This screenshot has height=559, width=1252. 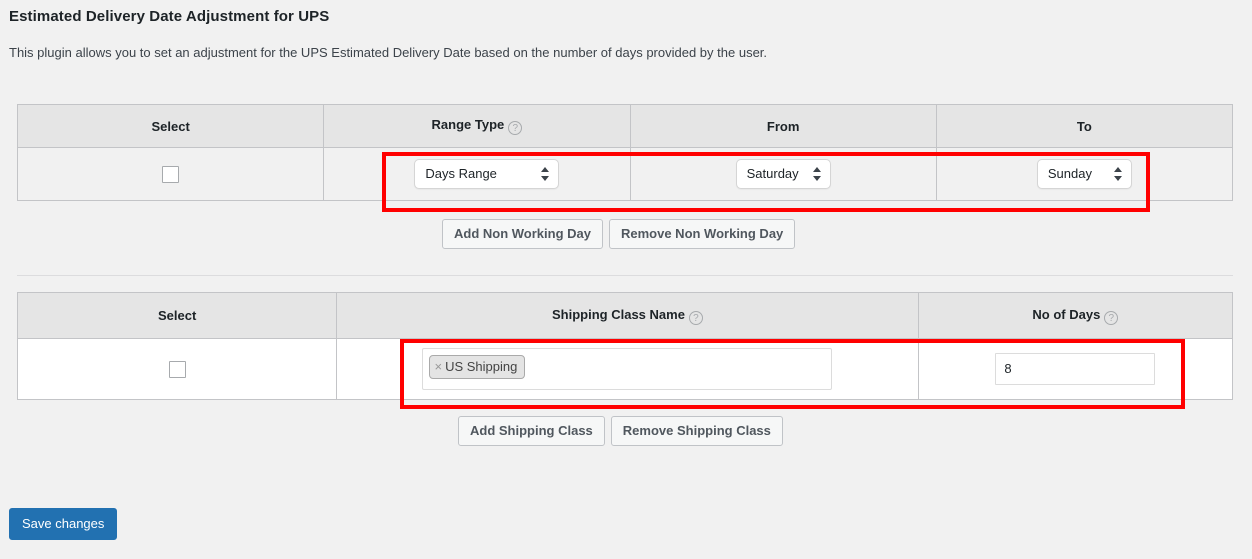 I want to click on column-label: No of Days, so click(x=1066, y=314).